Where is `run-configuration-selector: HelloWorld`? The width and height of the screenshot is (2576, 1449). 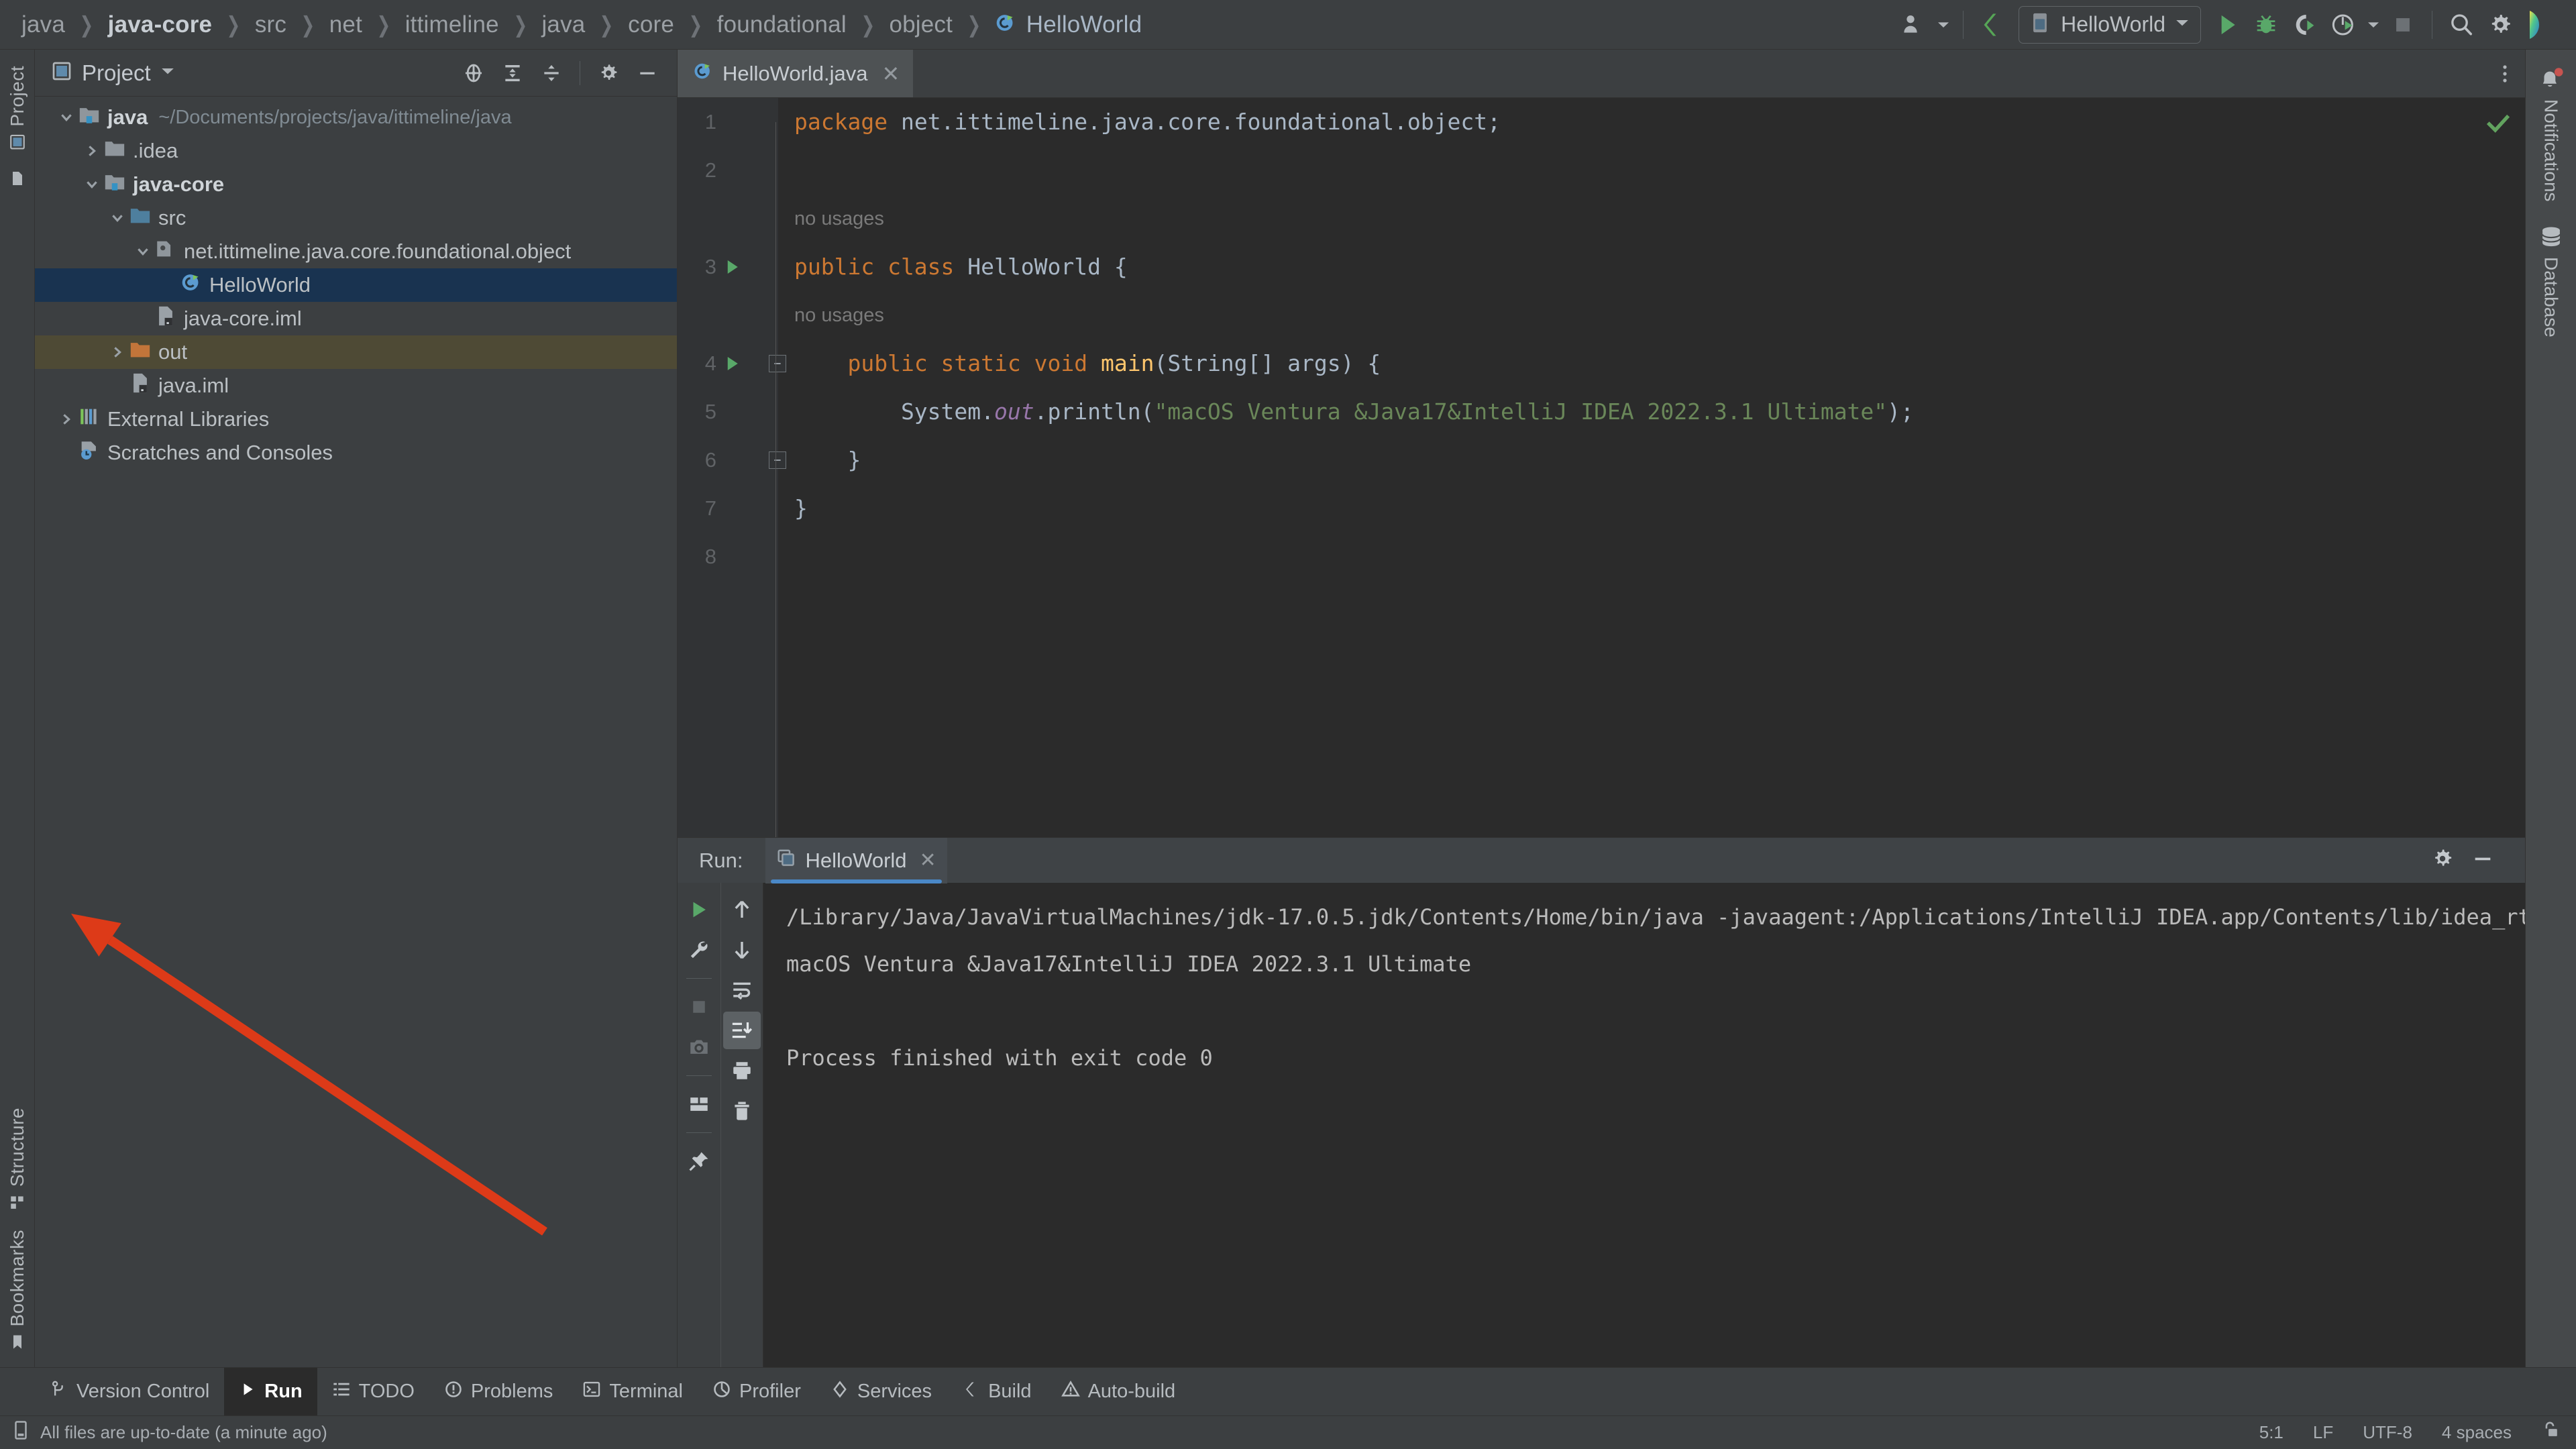 run-configuration-selector: HelloWorld is located at coordinates (2110, 24).